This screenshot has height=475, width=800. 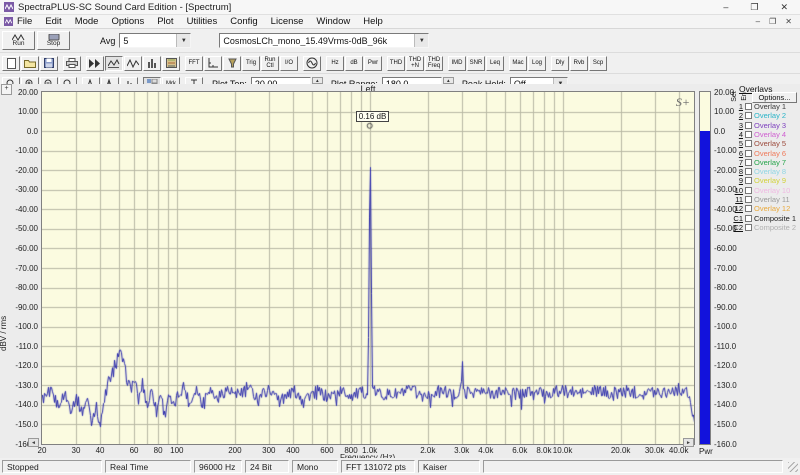 I want to click on overlay-3-set-link: 3, so click(x=737, y=125).